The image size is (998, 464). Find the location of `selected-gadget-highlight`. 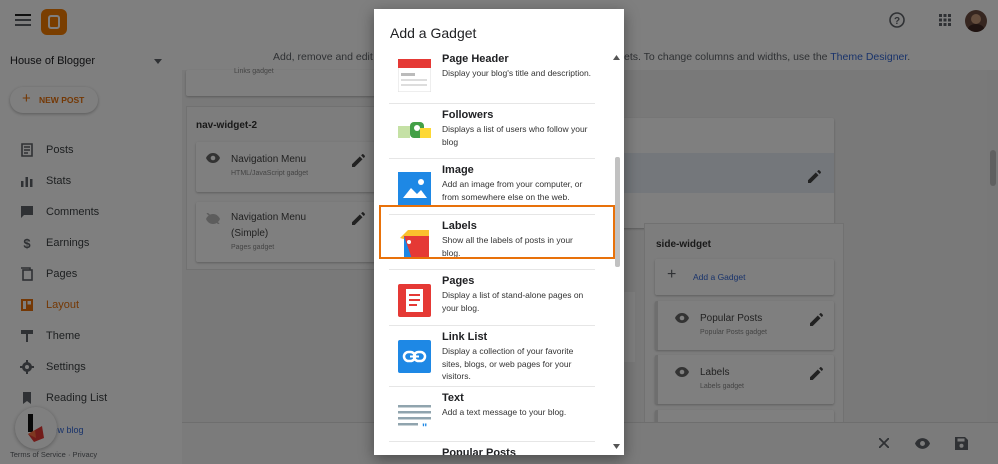

selected-gadget-highlight is located at coordinates (497, 232).